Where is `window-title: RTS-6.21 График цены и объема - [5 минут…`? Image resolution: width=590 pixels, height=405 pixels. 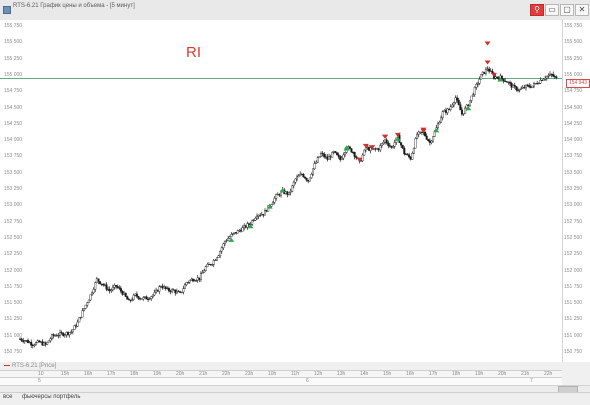 window-title: RTS-6.21 График цены и объема - [5 минут… is located at coordinates (74, 6).